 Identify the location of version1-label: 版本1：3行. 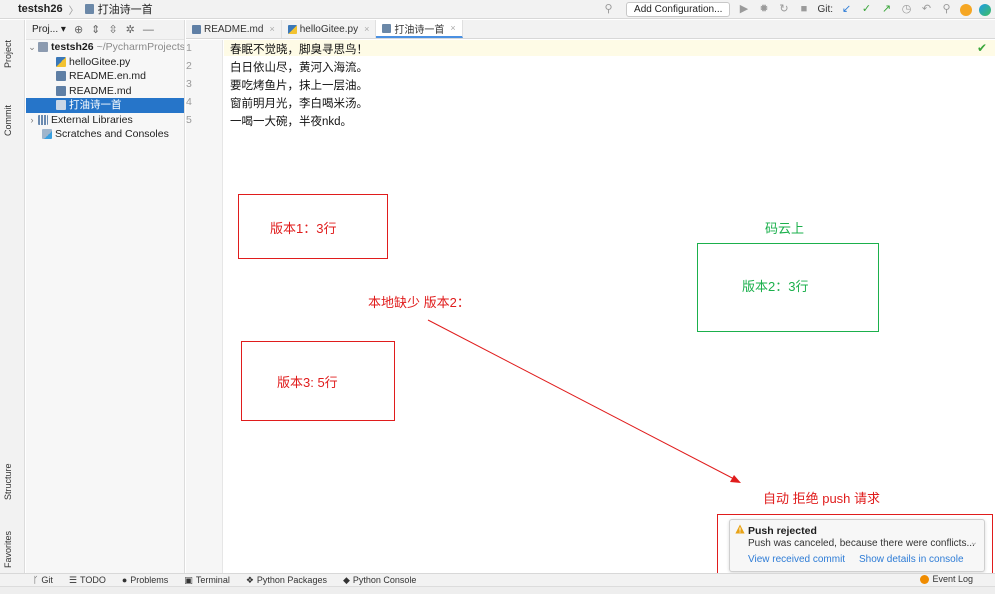
(303, 228).